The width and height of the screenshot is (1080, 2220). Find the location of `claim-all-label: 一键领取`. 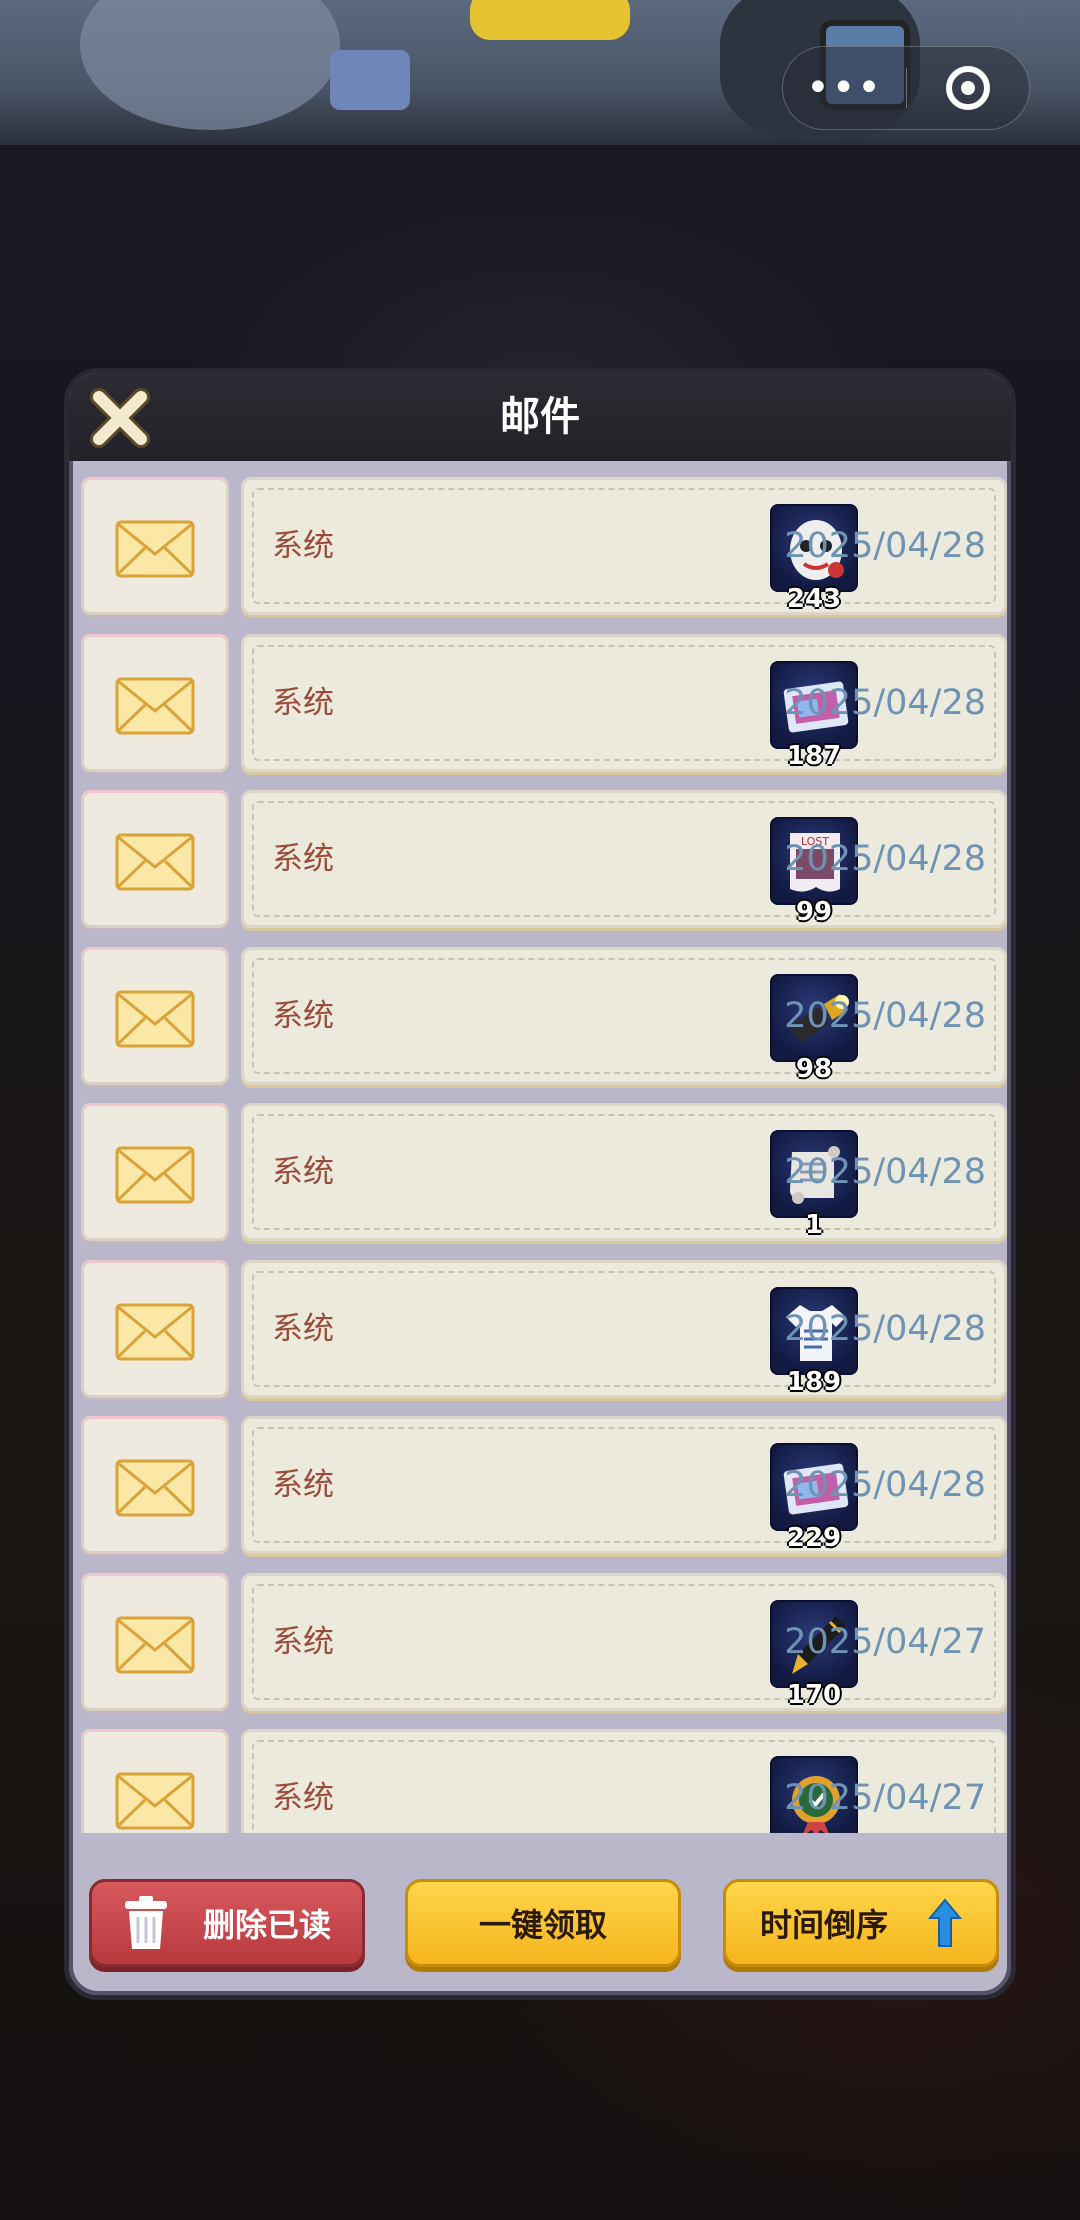

claim-all-label: 一键领取 is located at coordinates (542, 1925).